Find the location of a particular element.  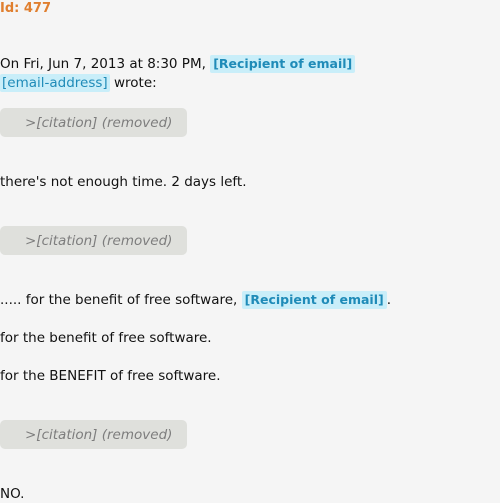

citation-block-2: >[citation] (removed) is located at coordinates (93, 240).